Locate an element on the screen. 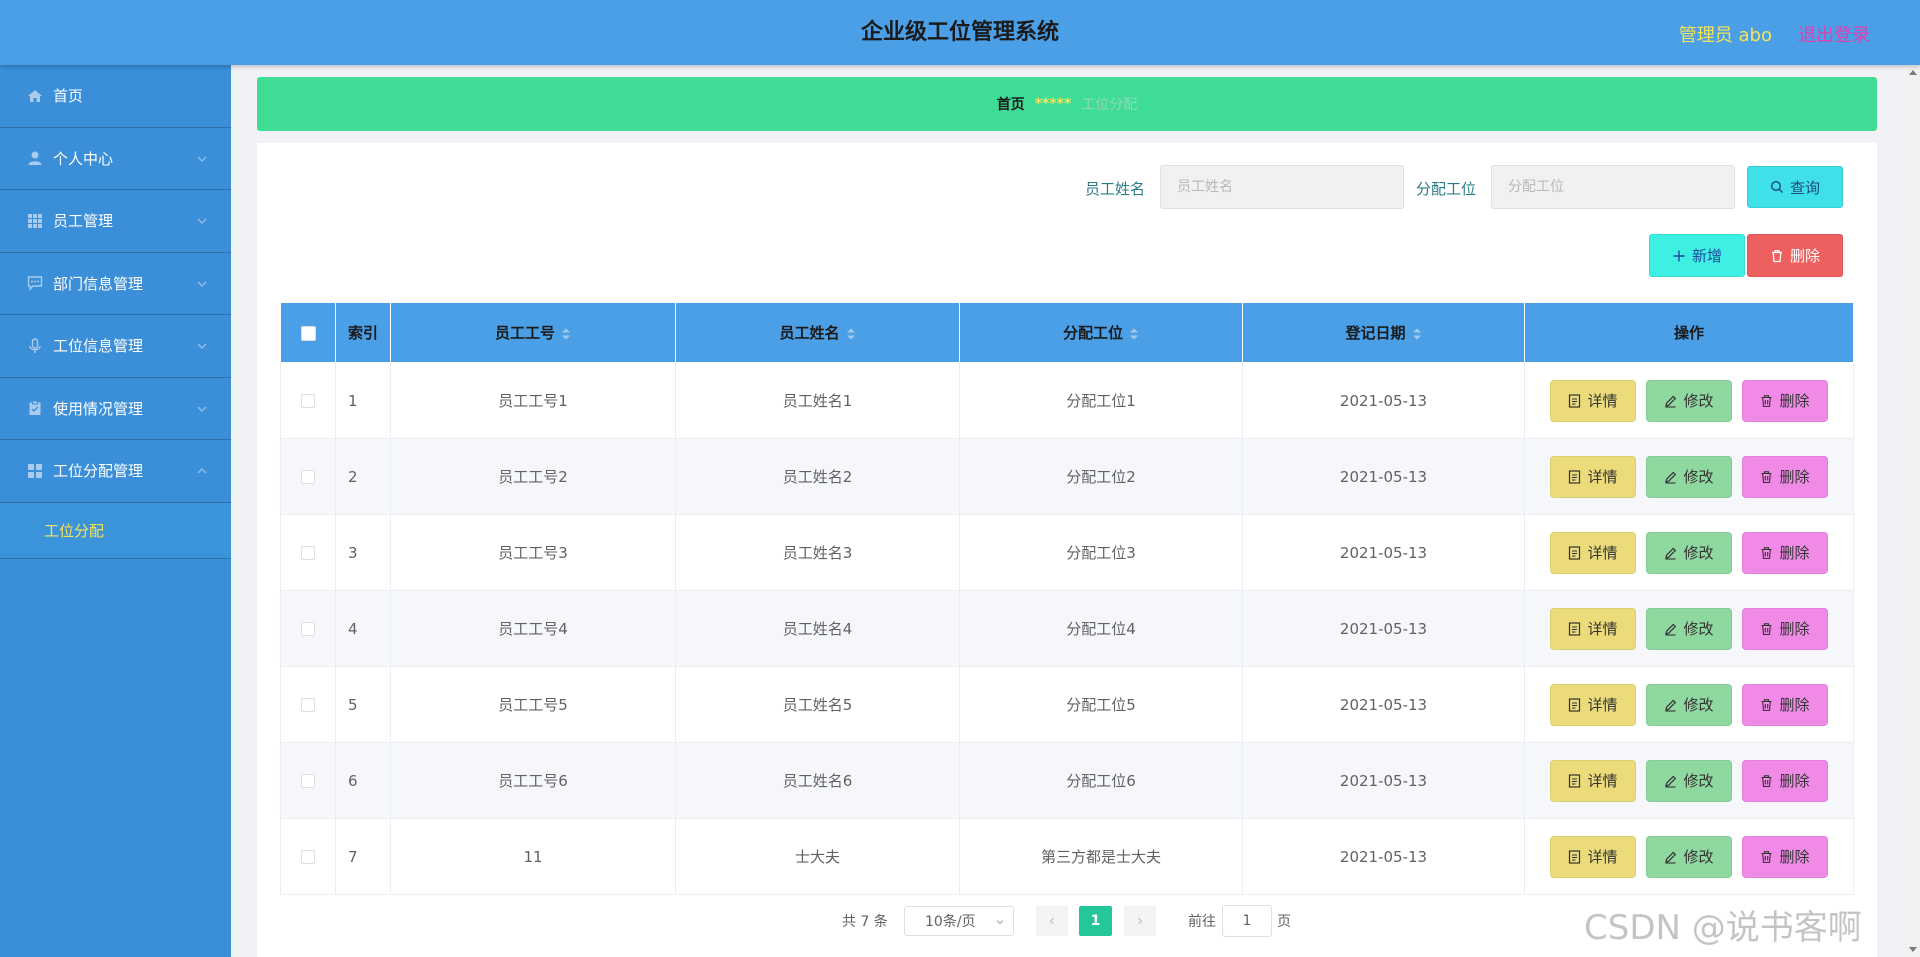 The height and width of the screenshot is (957, 1920). column-header-emp-no: 员工工号 is located at coordinates (533, 332).